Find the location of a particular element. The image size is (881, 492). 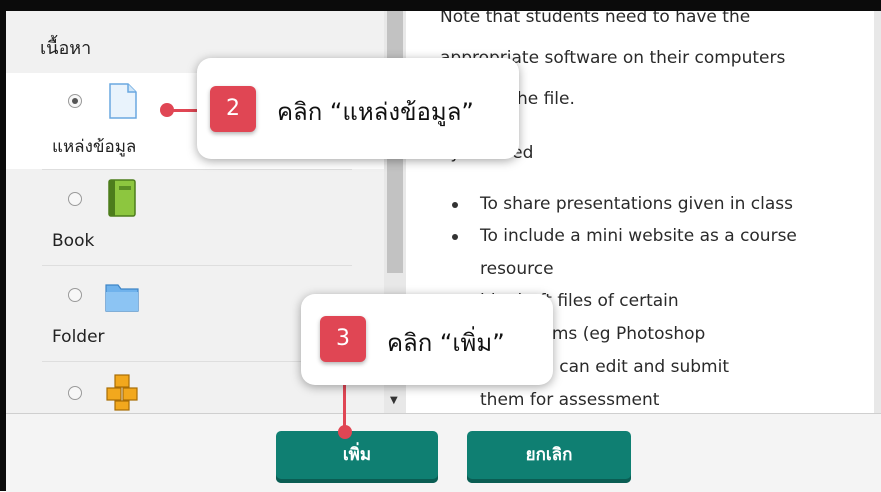

resource-radio is located at coordinates (75, 101).